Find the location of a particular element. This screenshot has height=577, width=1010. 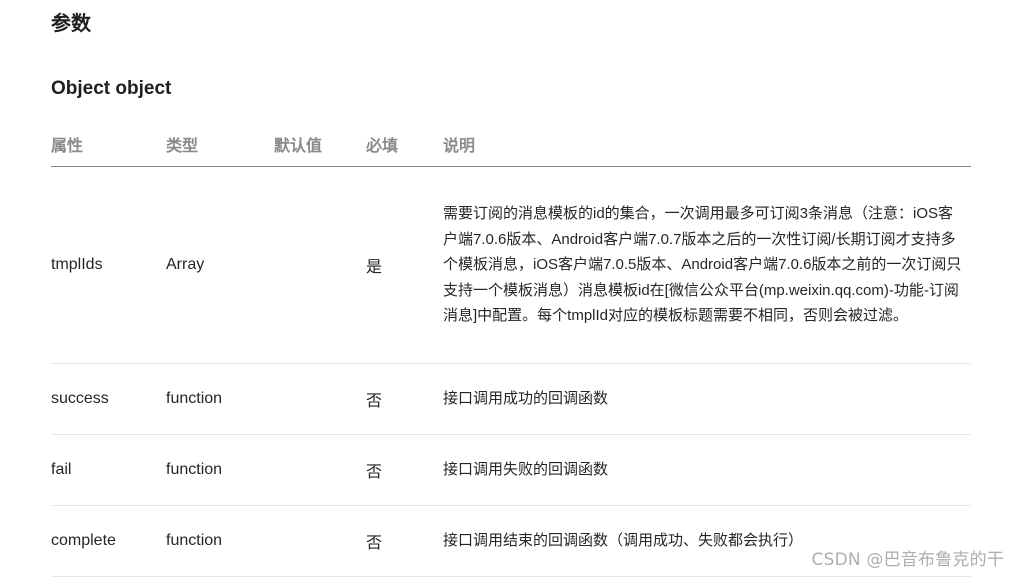

table-row: fail function 否 接口调用失败的回调函数 is located at coordinates (511, 470).